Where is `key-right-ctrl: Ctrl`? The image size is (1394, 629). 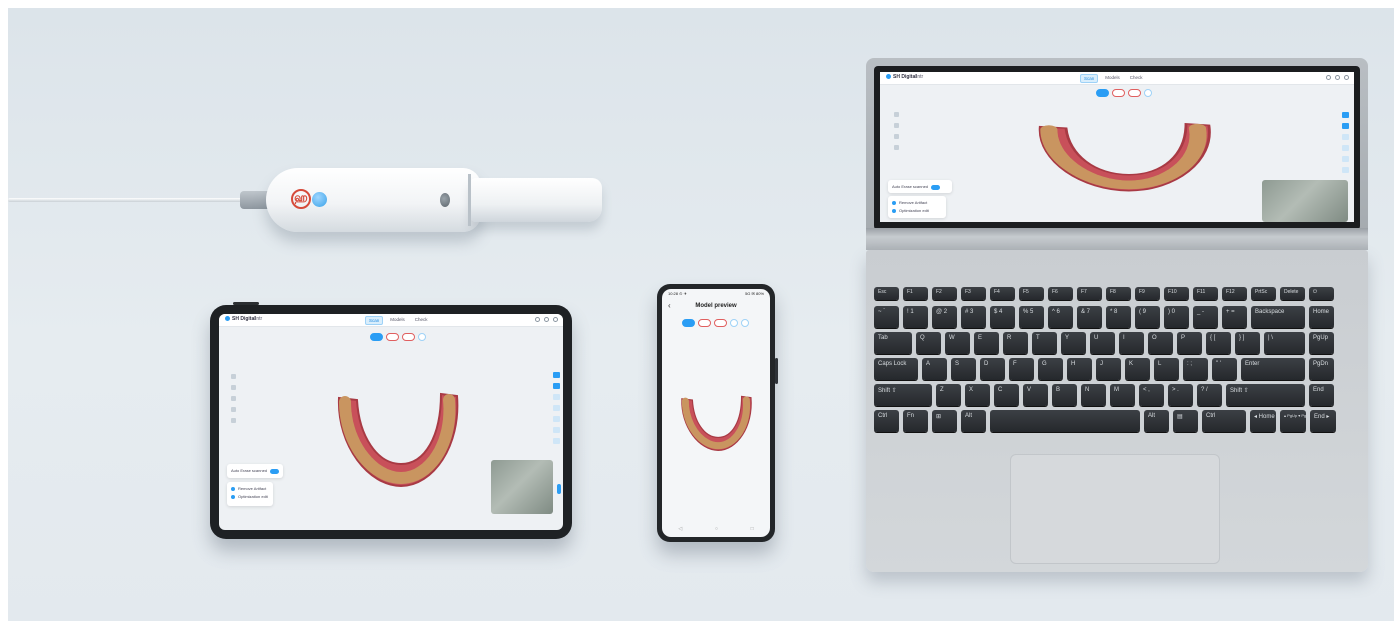 key-right-ctrl: Ctrl is located at coordinates (1224, 421).